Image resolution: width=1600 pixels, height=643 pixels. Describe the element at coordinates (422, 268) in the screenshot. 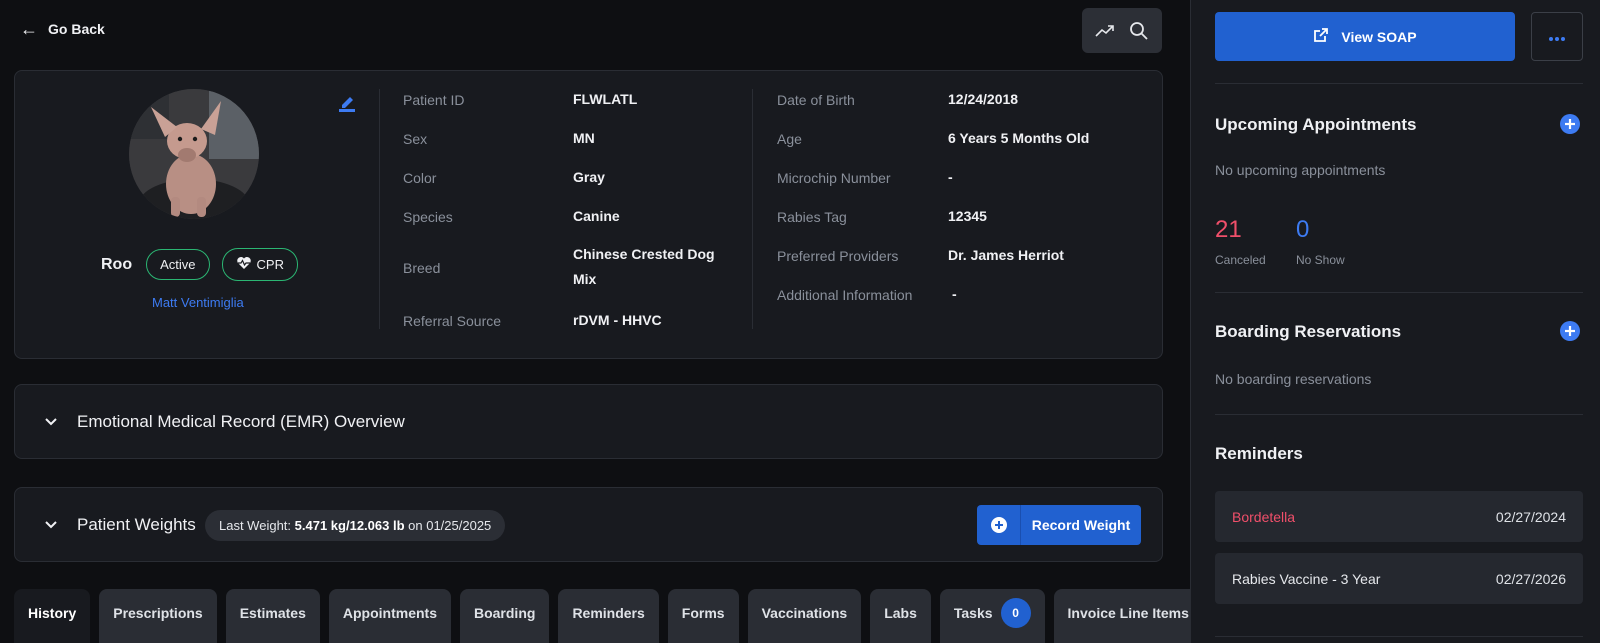

I see `field-label-breed: Breed` at that location.